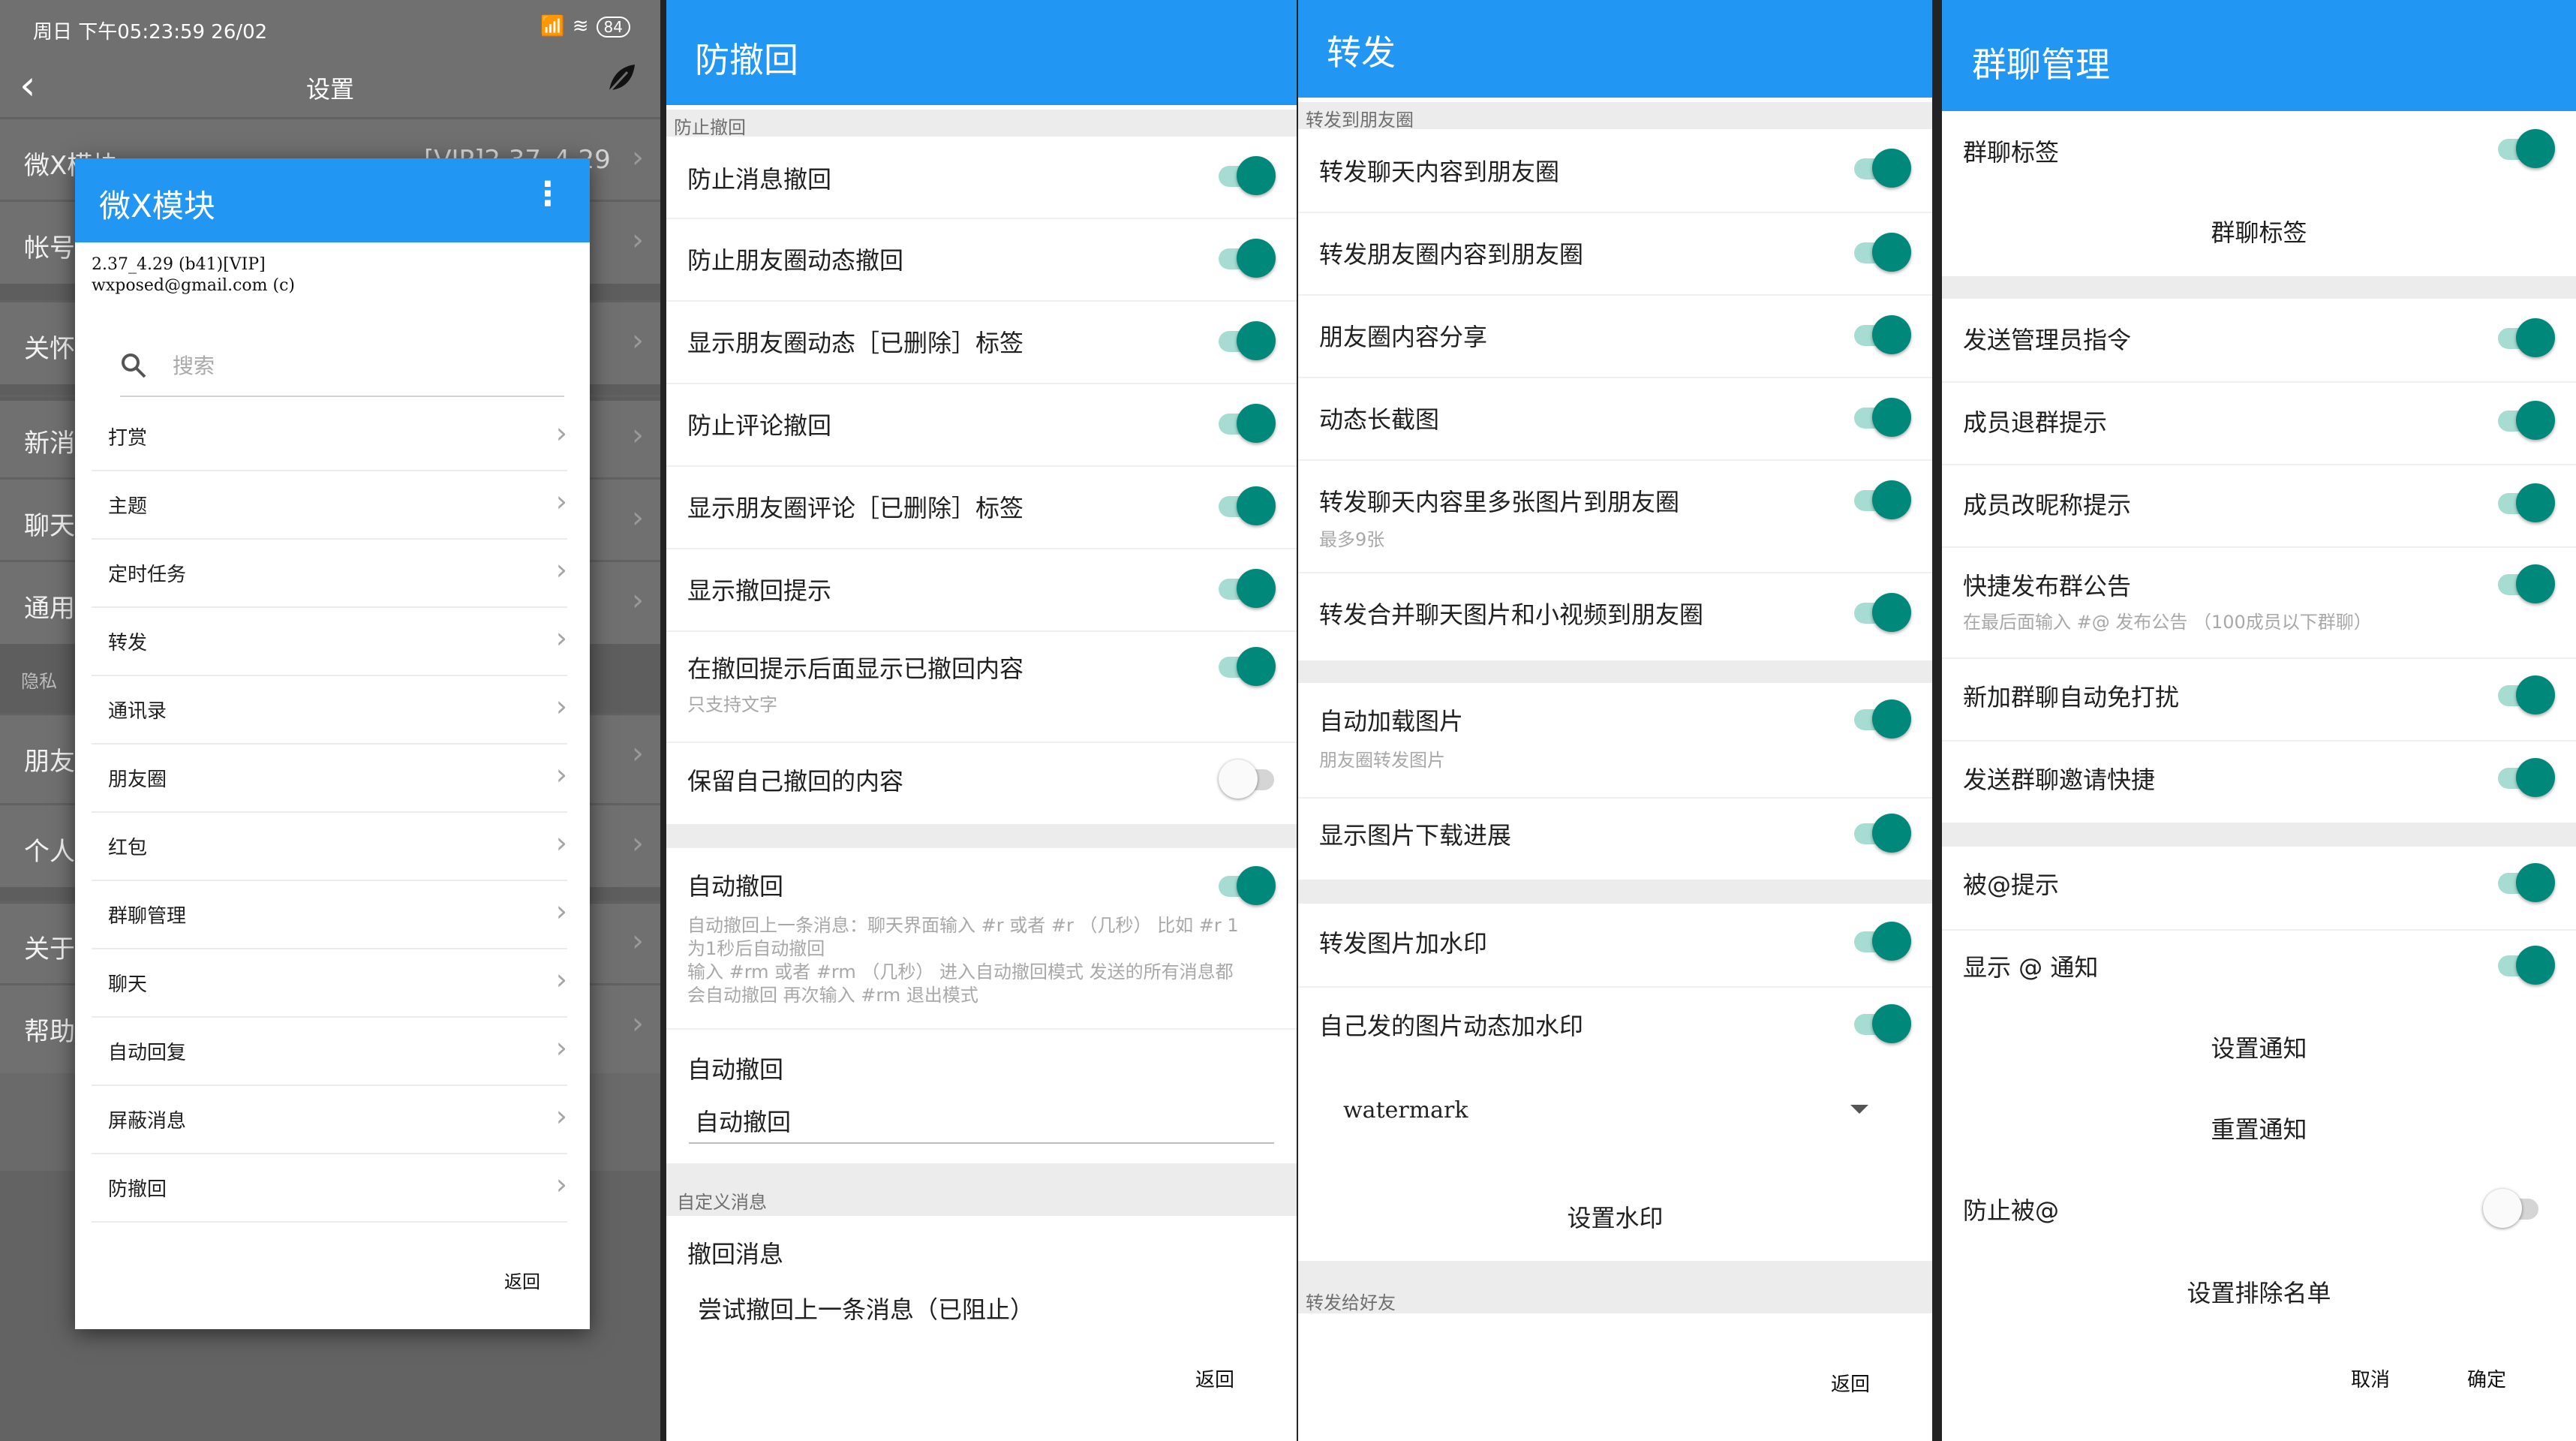 The width and height of the screenshot is (2576, 1441). What do you see at coordinates (2011, 885) in the screenshot?
I see `setting-label: 被@提示` at bounding box center [2011, 885].